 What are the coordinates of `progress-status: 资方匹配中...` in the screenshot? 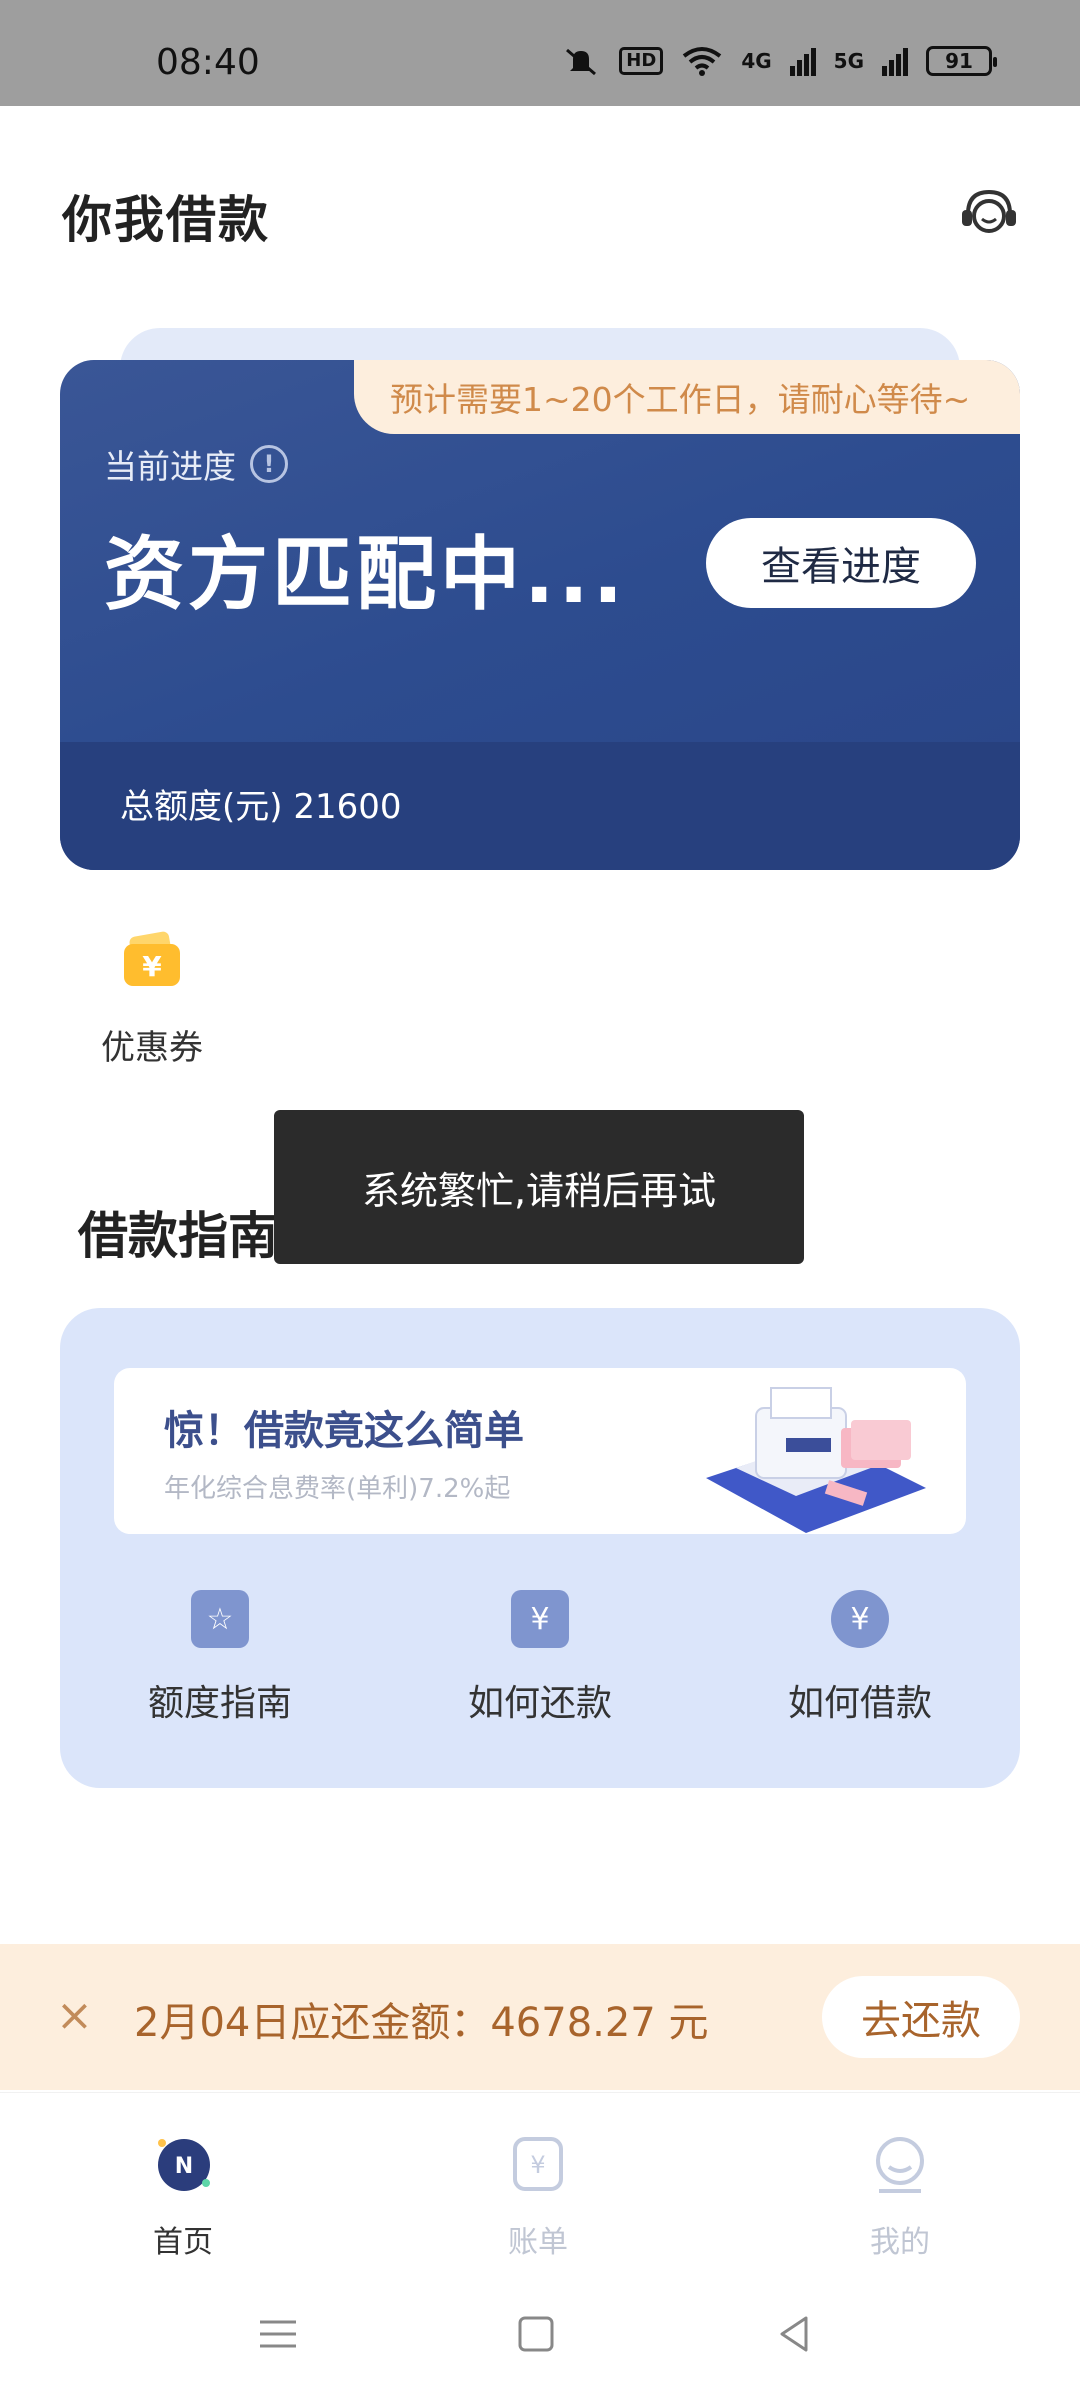 It's located at (366, 574).